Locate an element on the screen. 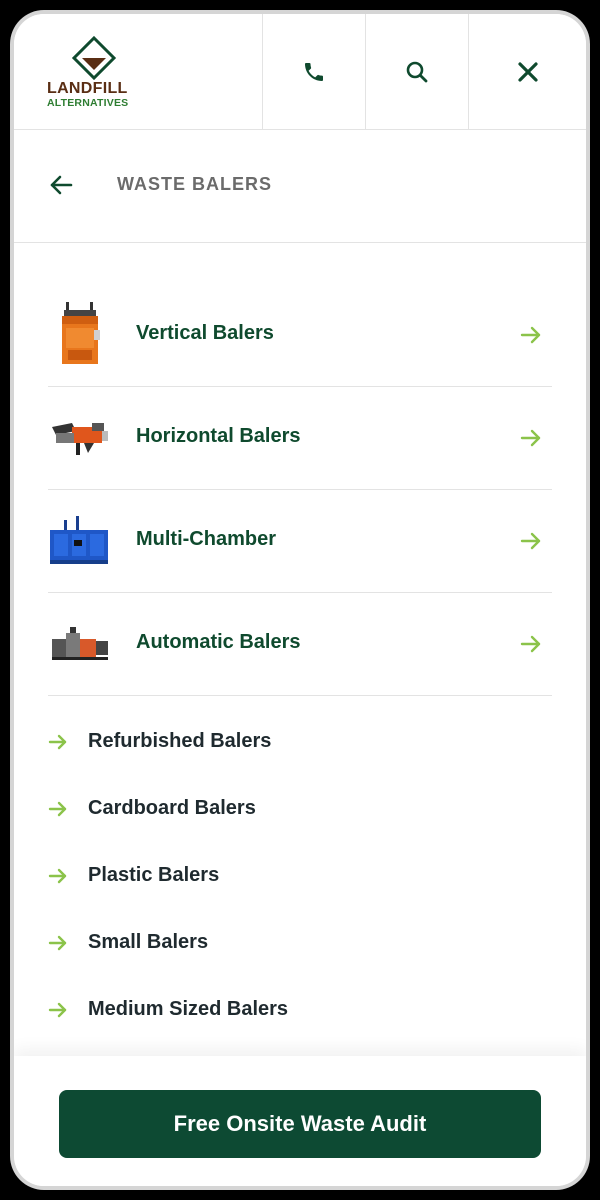 This screenshot has width=600, height=1200. search-icon is located at coordinates (417, 71).